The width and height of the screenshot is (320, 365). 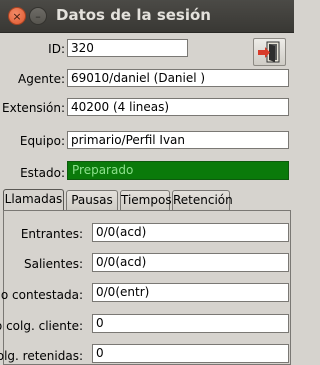 I want to click on status-row: Estado: Preparado, so click(x=147, y=171).